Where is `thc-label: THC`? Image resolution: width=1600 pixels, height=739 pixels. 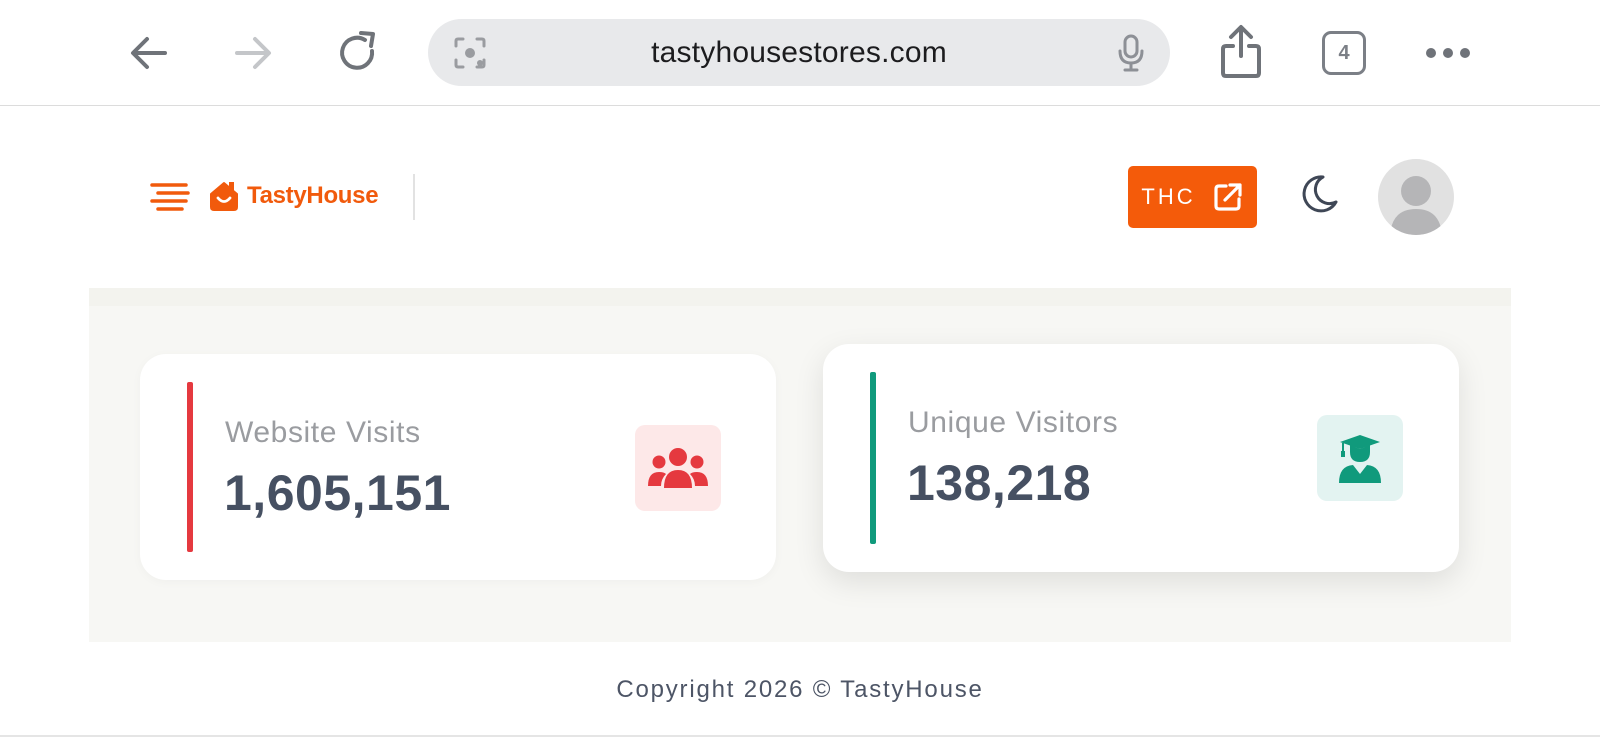
thc-label: THC is located at coordinates (1168, 196).